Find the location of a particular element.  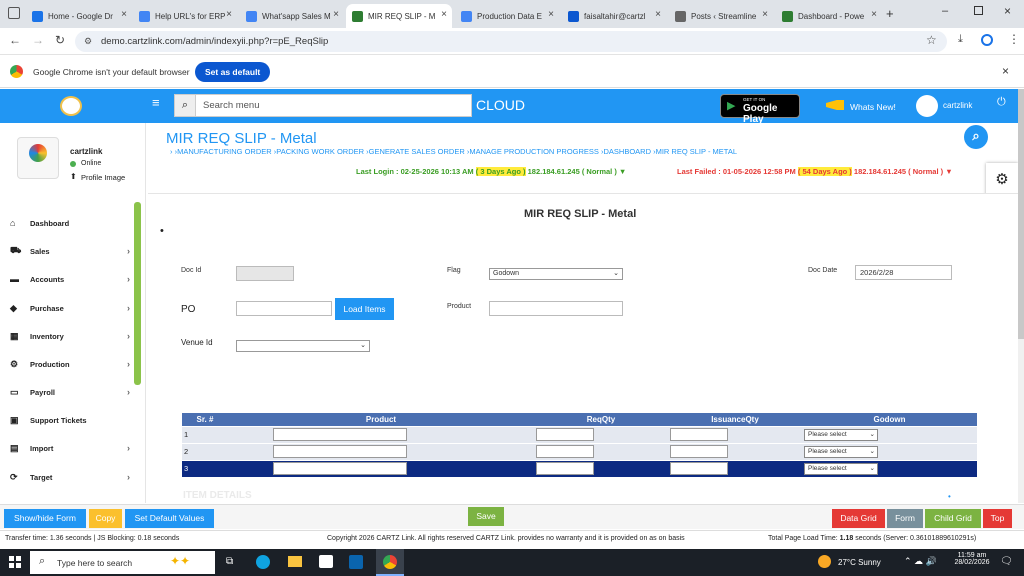

child-grid-button: Child Grid is located at coordinates (953, 518).